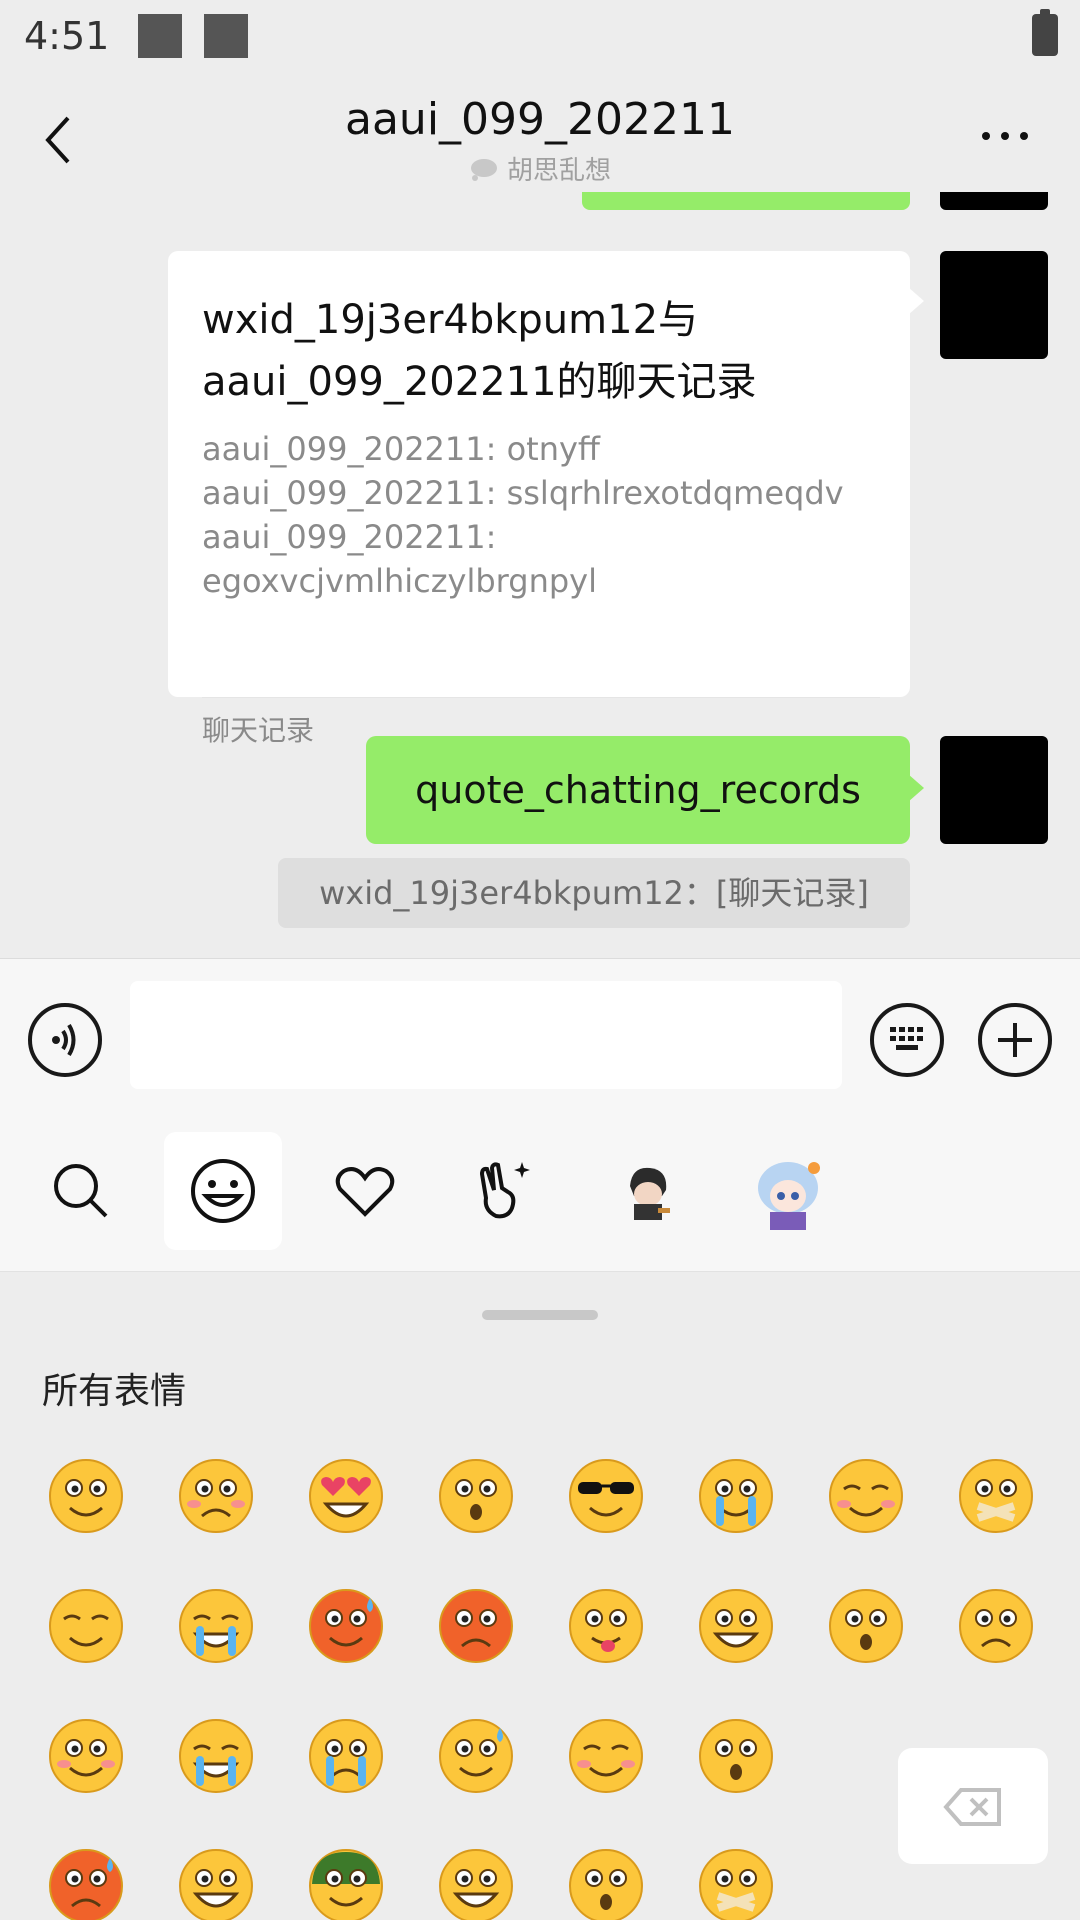 The height and width of the screenshot is (1920, 1080). What do you see at coordinates (67, 36) in the screenshot?
I see `status-time: 4:51` at bounding box center [67, 36].